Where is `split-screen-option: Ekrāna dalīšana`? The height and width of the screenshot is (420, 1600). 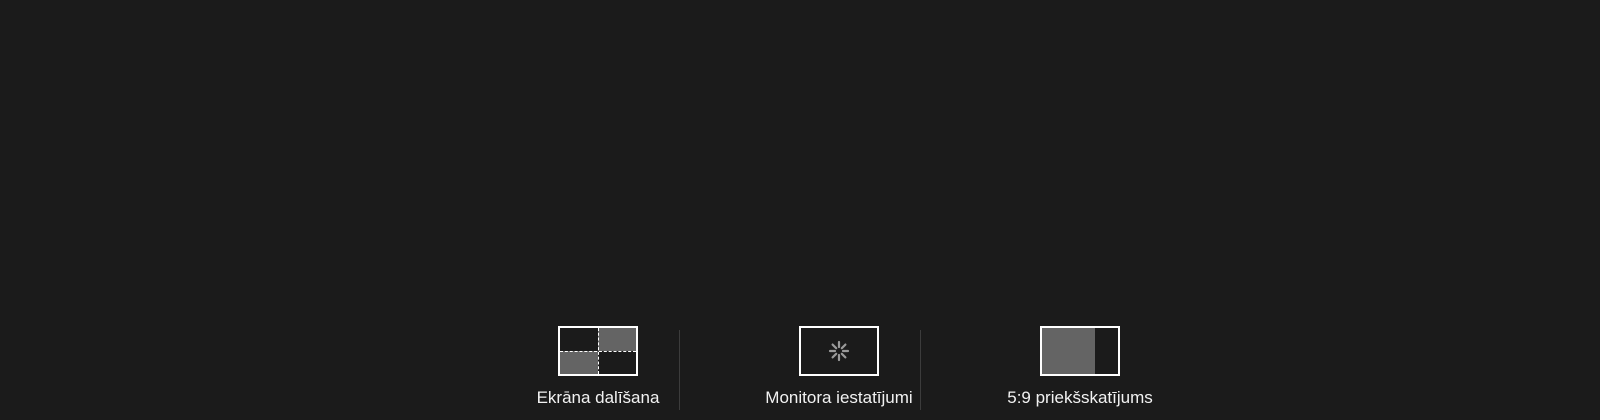 split-screen-option: Ekrāna dalīšana is located at coordinates (598, 373).